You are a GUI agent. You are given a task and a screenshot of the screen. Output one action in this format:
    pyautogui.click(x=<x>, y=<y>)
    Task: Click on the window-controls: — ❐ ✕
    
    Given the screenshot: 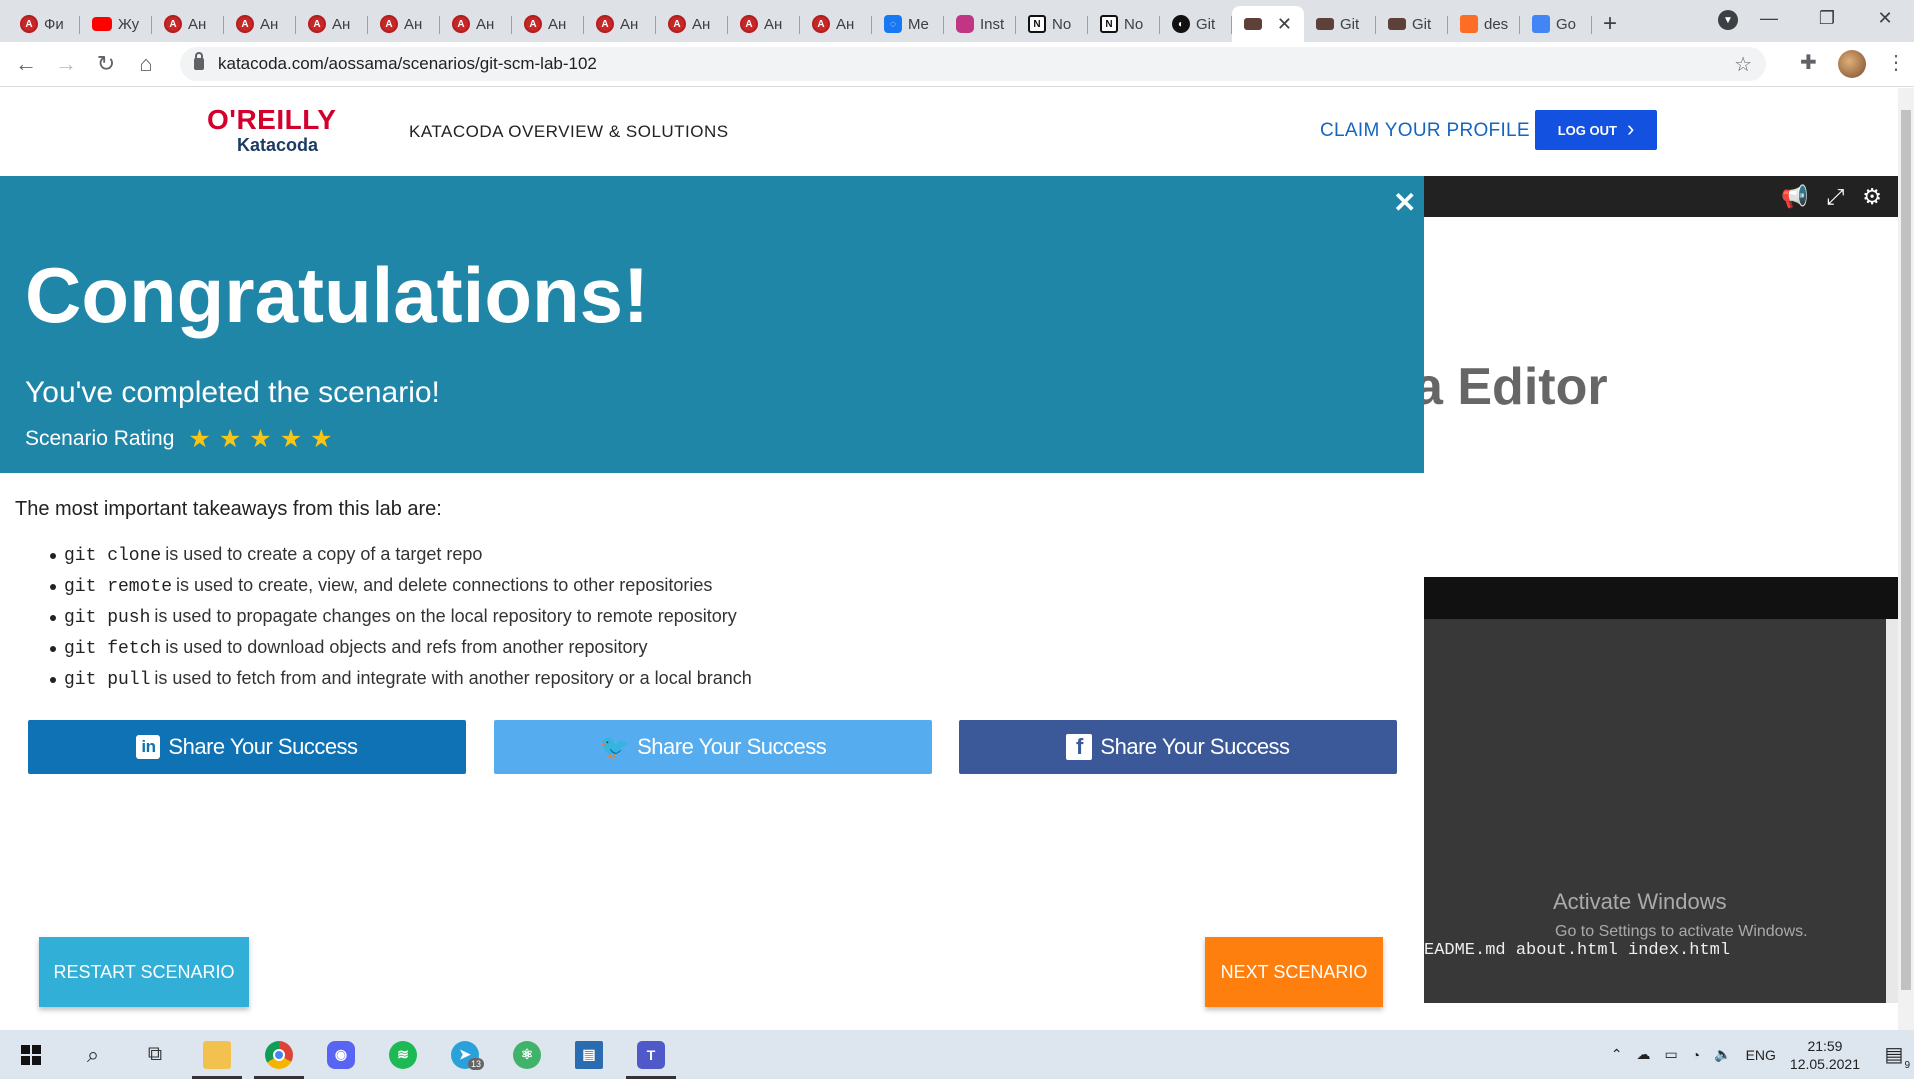 What is the action you would take?
    pyautogui.click(x=1827, y=18)
    